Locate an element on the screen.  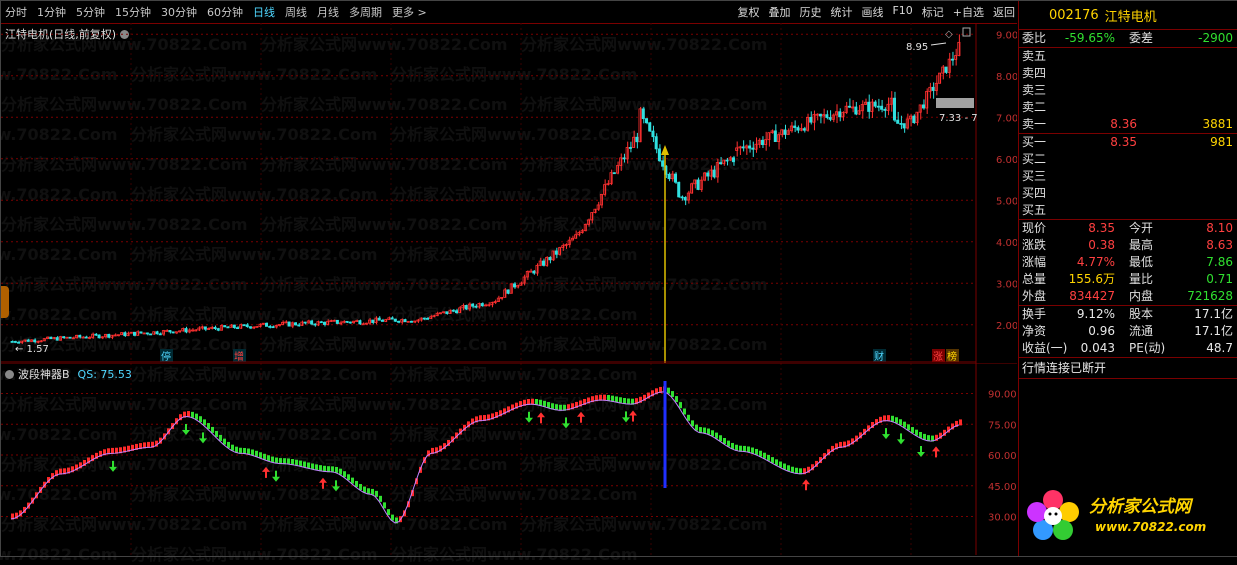
fund-row-1: 净资 0.96 流通 17.1亿 is located at coordinates (1127, 331).